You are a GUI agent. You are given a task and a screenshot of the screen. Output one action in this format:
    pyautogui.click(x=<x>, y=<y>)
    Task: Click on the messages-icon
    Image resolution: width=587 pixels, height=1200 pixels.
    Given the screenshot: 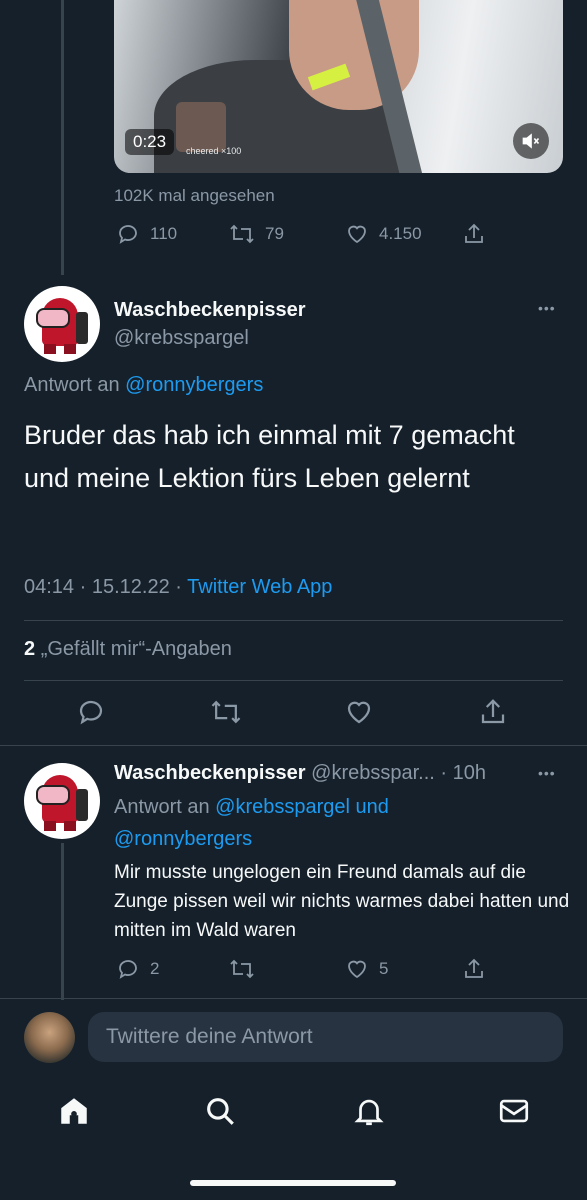 What is the action you would take?
    pyautogui.click(x=514, y=1113)
    